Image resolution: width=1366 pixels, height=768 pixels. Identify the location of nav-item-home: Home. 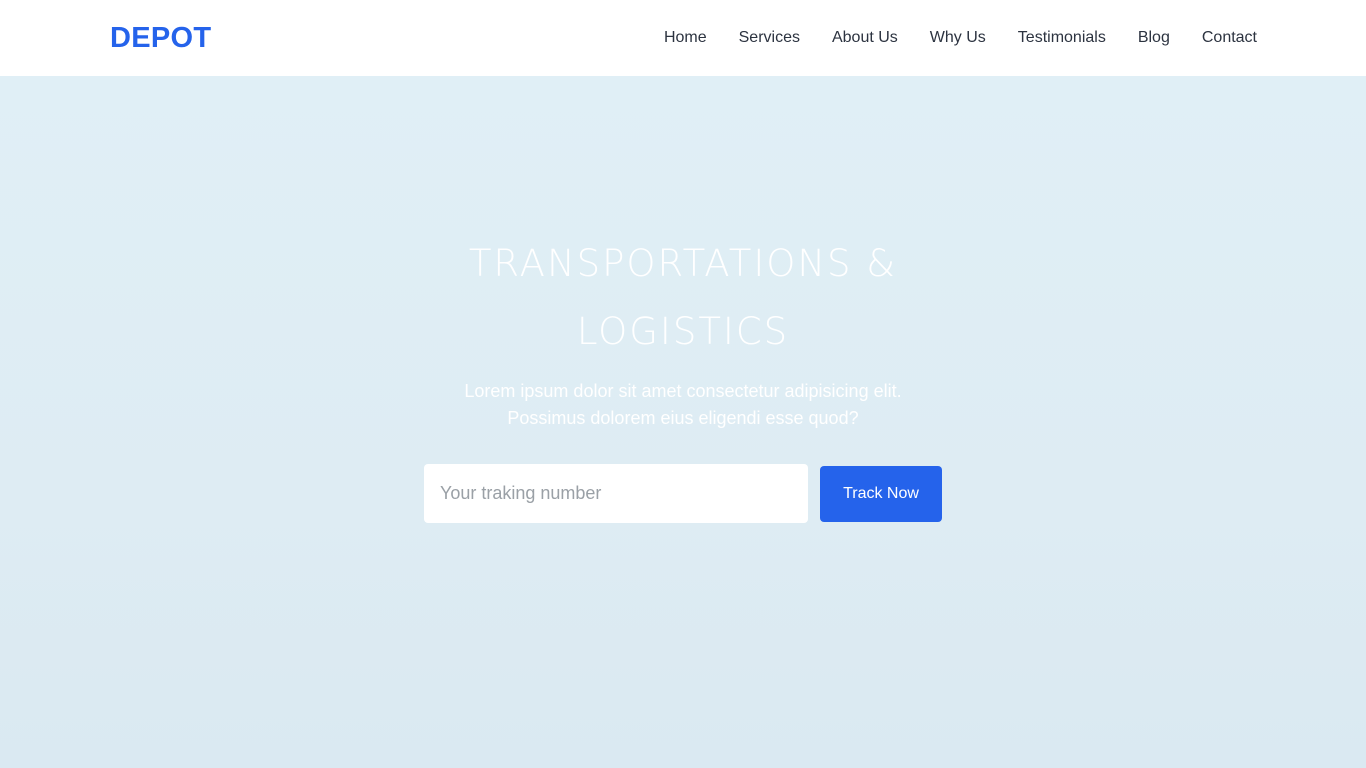
(685, 38).